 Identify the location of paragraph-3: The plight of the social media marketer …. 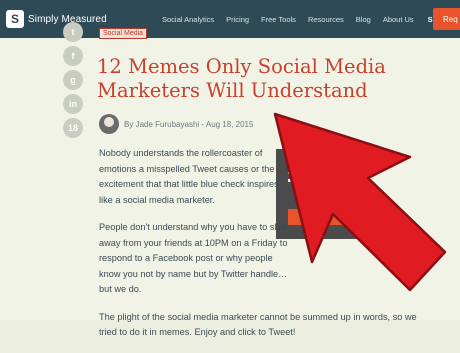
(258, 324).